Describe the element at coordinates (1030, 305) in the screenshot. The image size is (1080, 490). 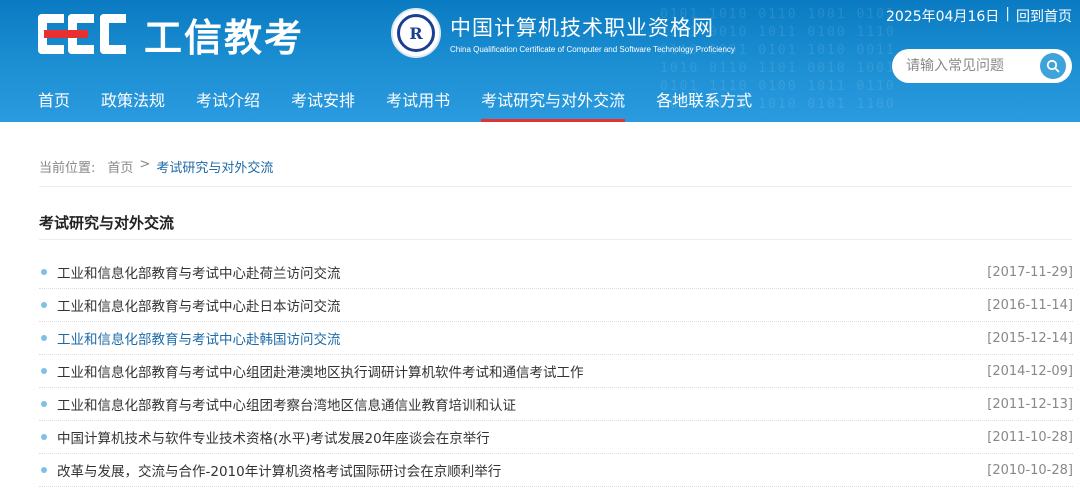
I see `article-date: [2016-11-14]` at that location.